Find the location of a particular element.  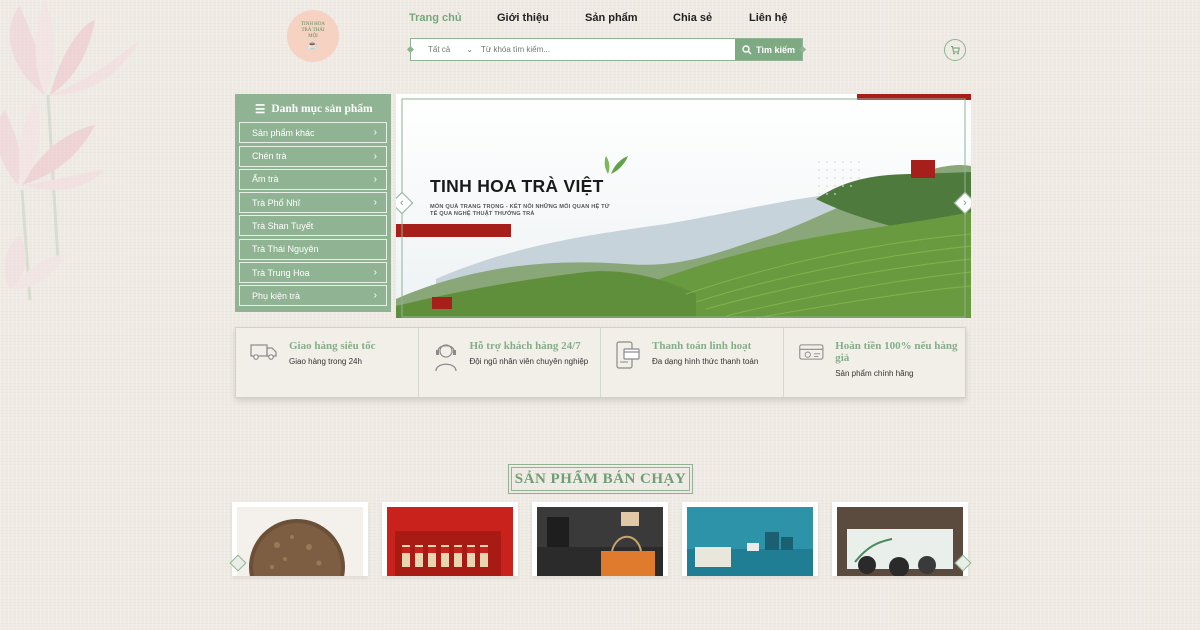

sidebar-item-label: Chén trà is located at coordinates (269, 156).